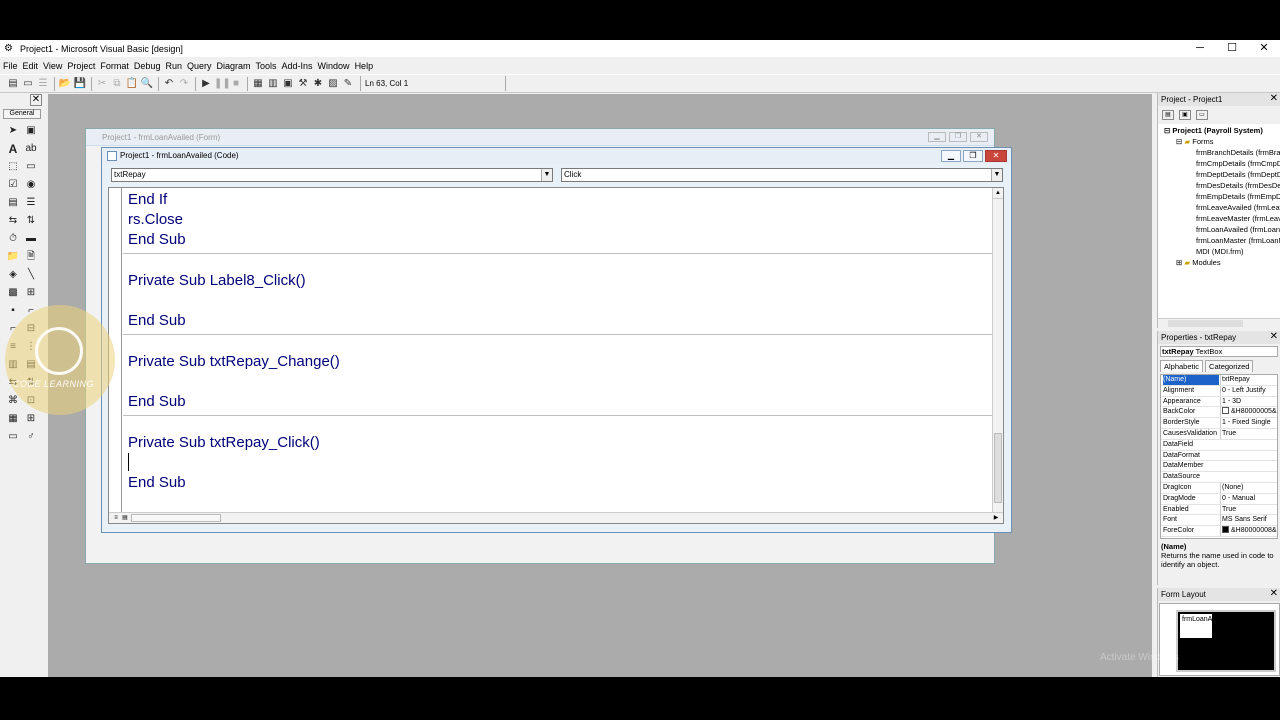 This screenshot has height=720, width=1280. What do you see at coordinates (31, 167) in the screenshot?
I see `commandbutton-icon: ▭` at bounding box center [31, 167].